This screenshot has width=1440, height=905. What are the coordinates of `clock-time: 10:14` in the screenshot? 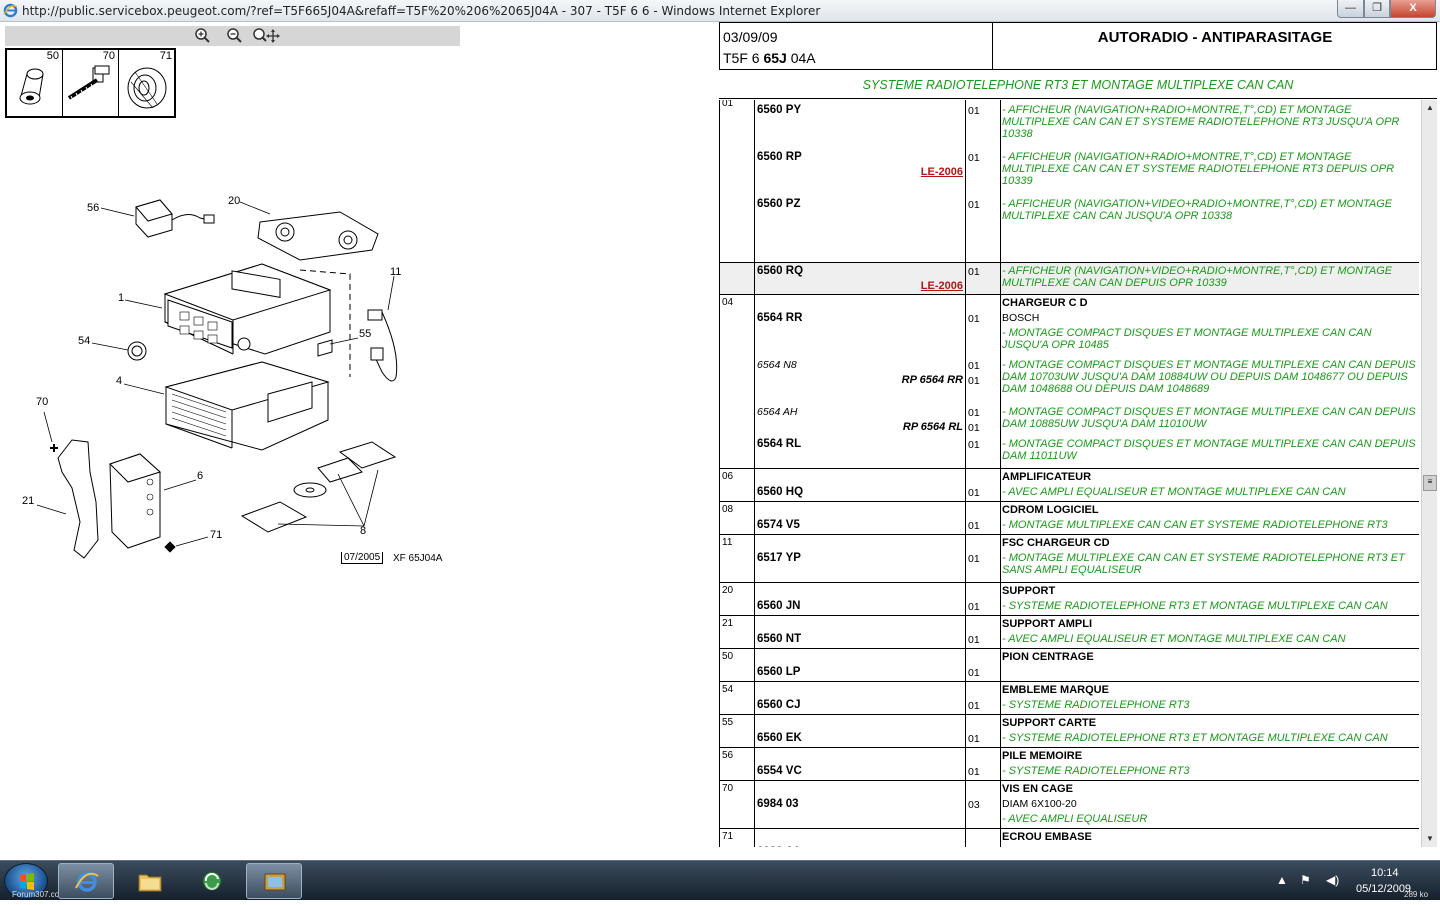 It's located at (1385, 873).